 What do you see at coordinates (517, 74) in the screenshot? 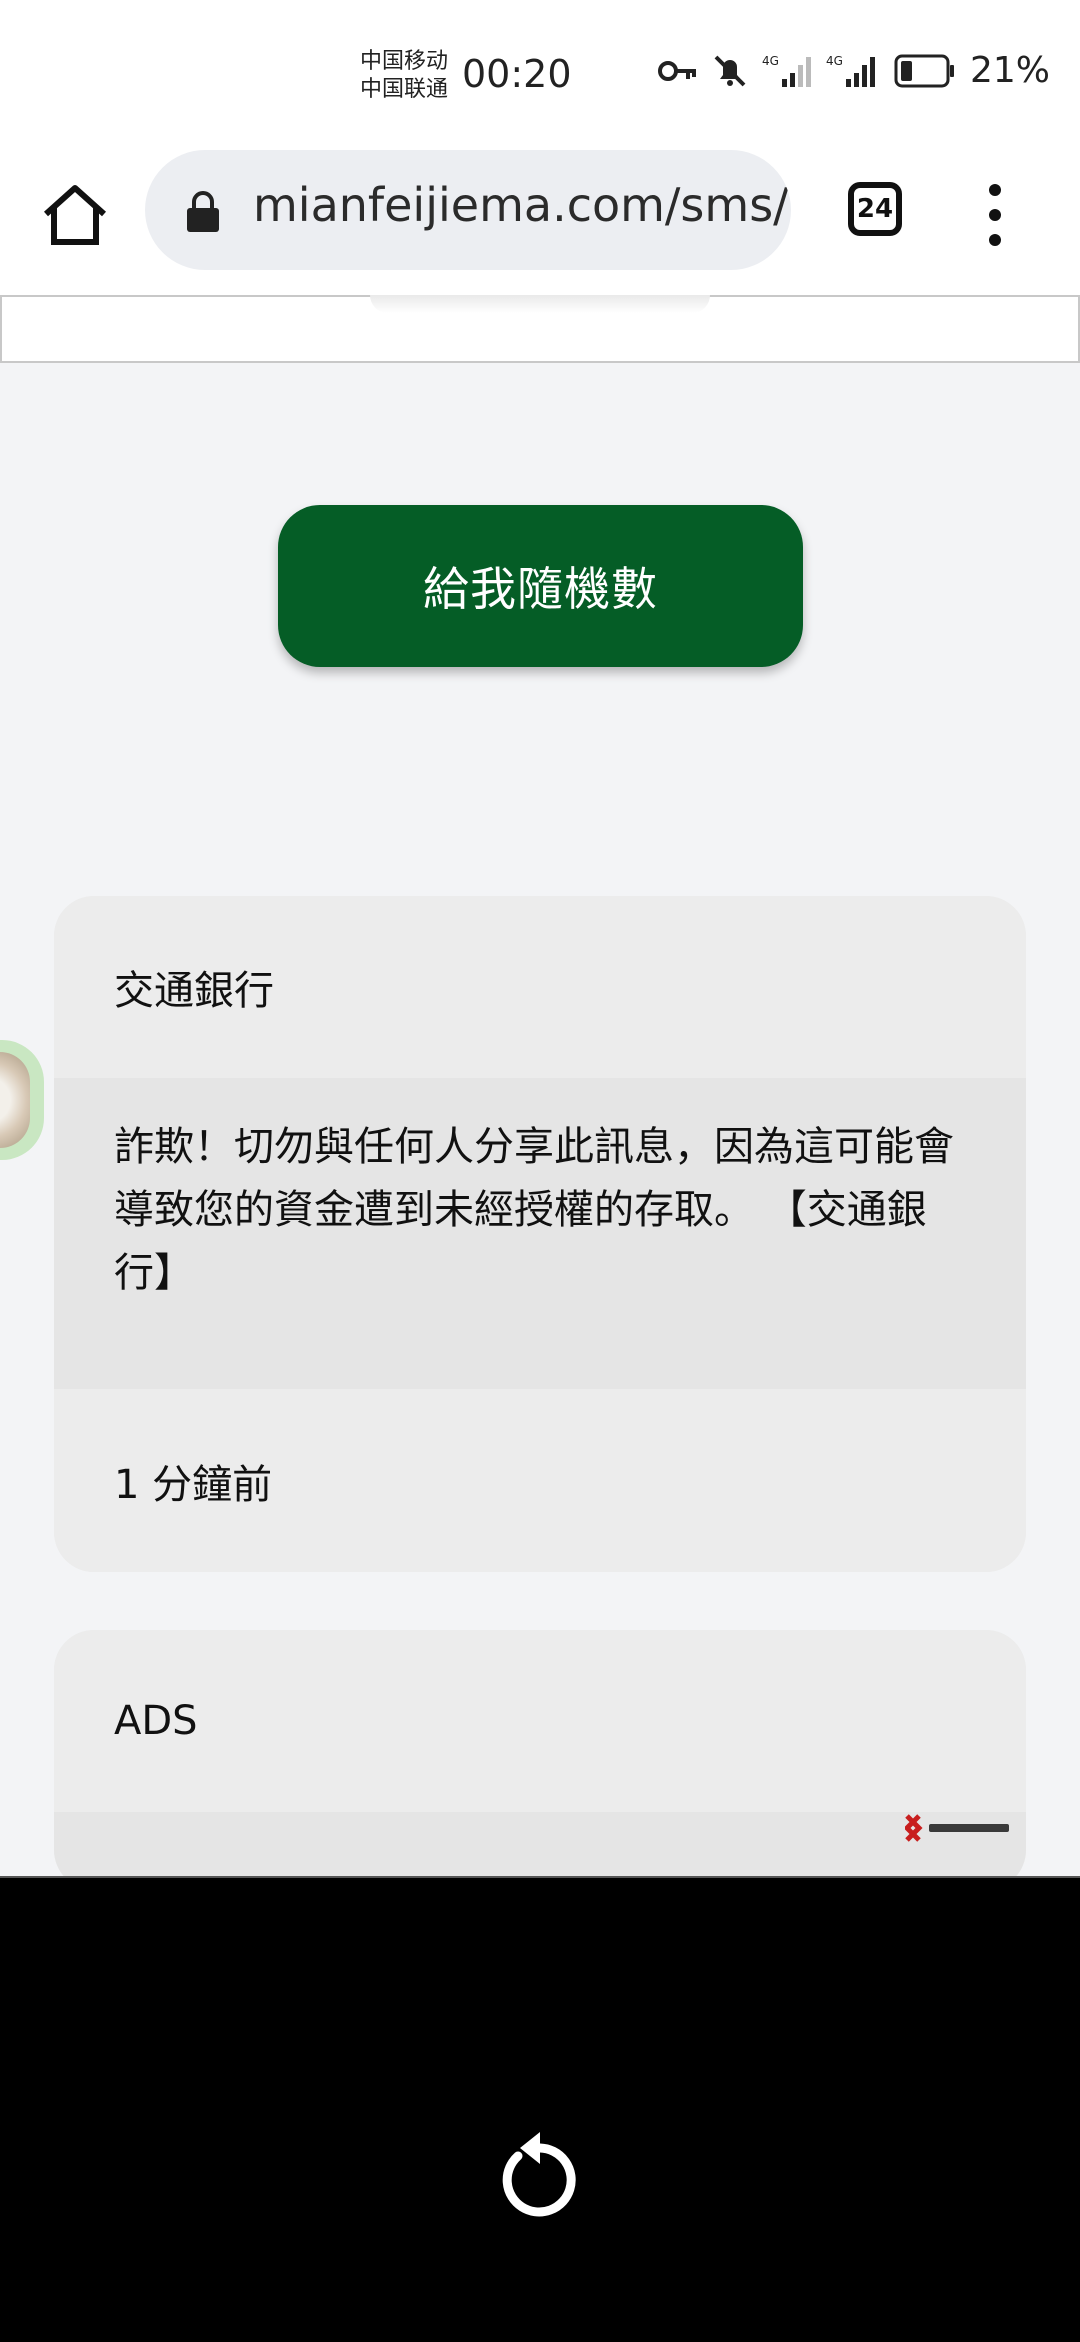
I see `status-time: 00:20` at bounding box center [517, 74].